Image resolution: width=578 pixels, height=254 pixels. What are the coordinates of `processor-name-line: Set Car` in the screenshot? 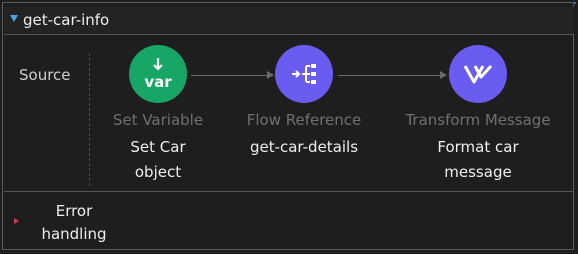 It's located at (158, 147).